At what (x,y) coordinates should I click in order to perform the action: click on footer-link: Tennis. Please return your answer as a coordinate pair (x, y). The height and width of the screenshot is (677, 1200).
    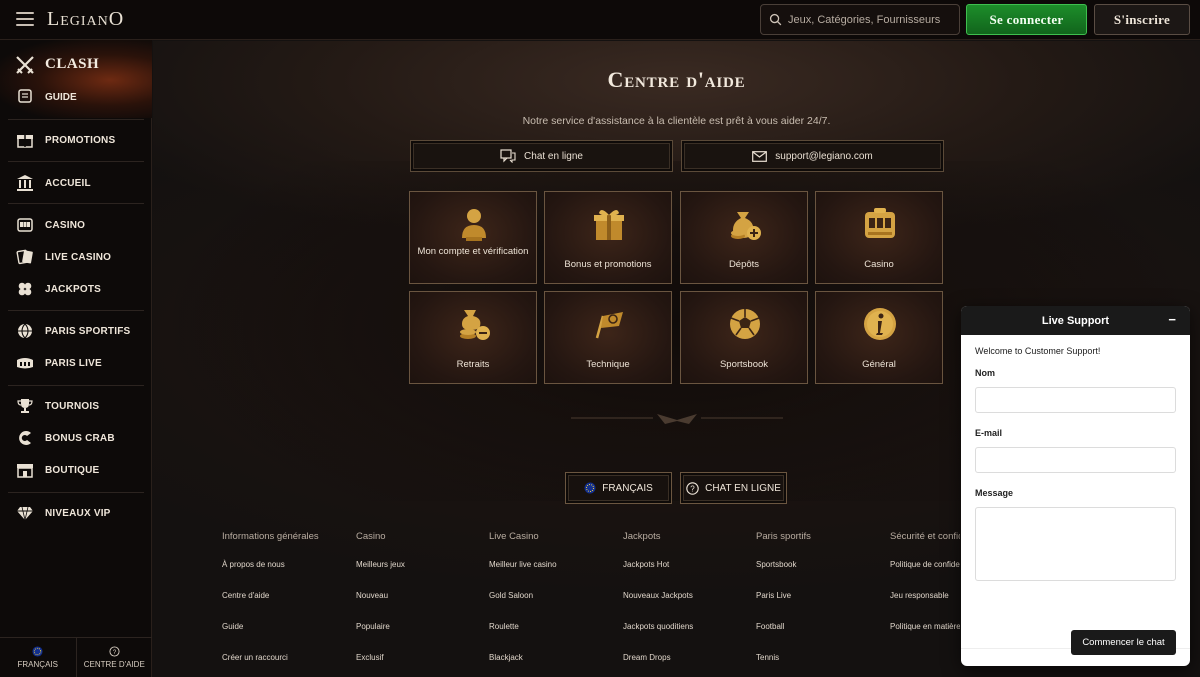
    Looking at the image, I should click on (821, 665).